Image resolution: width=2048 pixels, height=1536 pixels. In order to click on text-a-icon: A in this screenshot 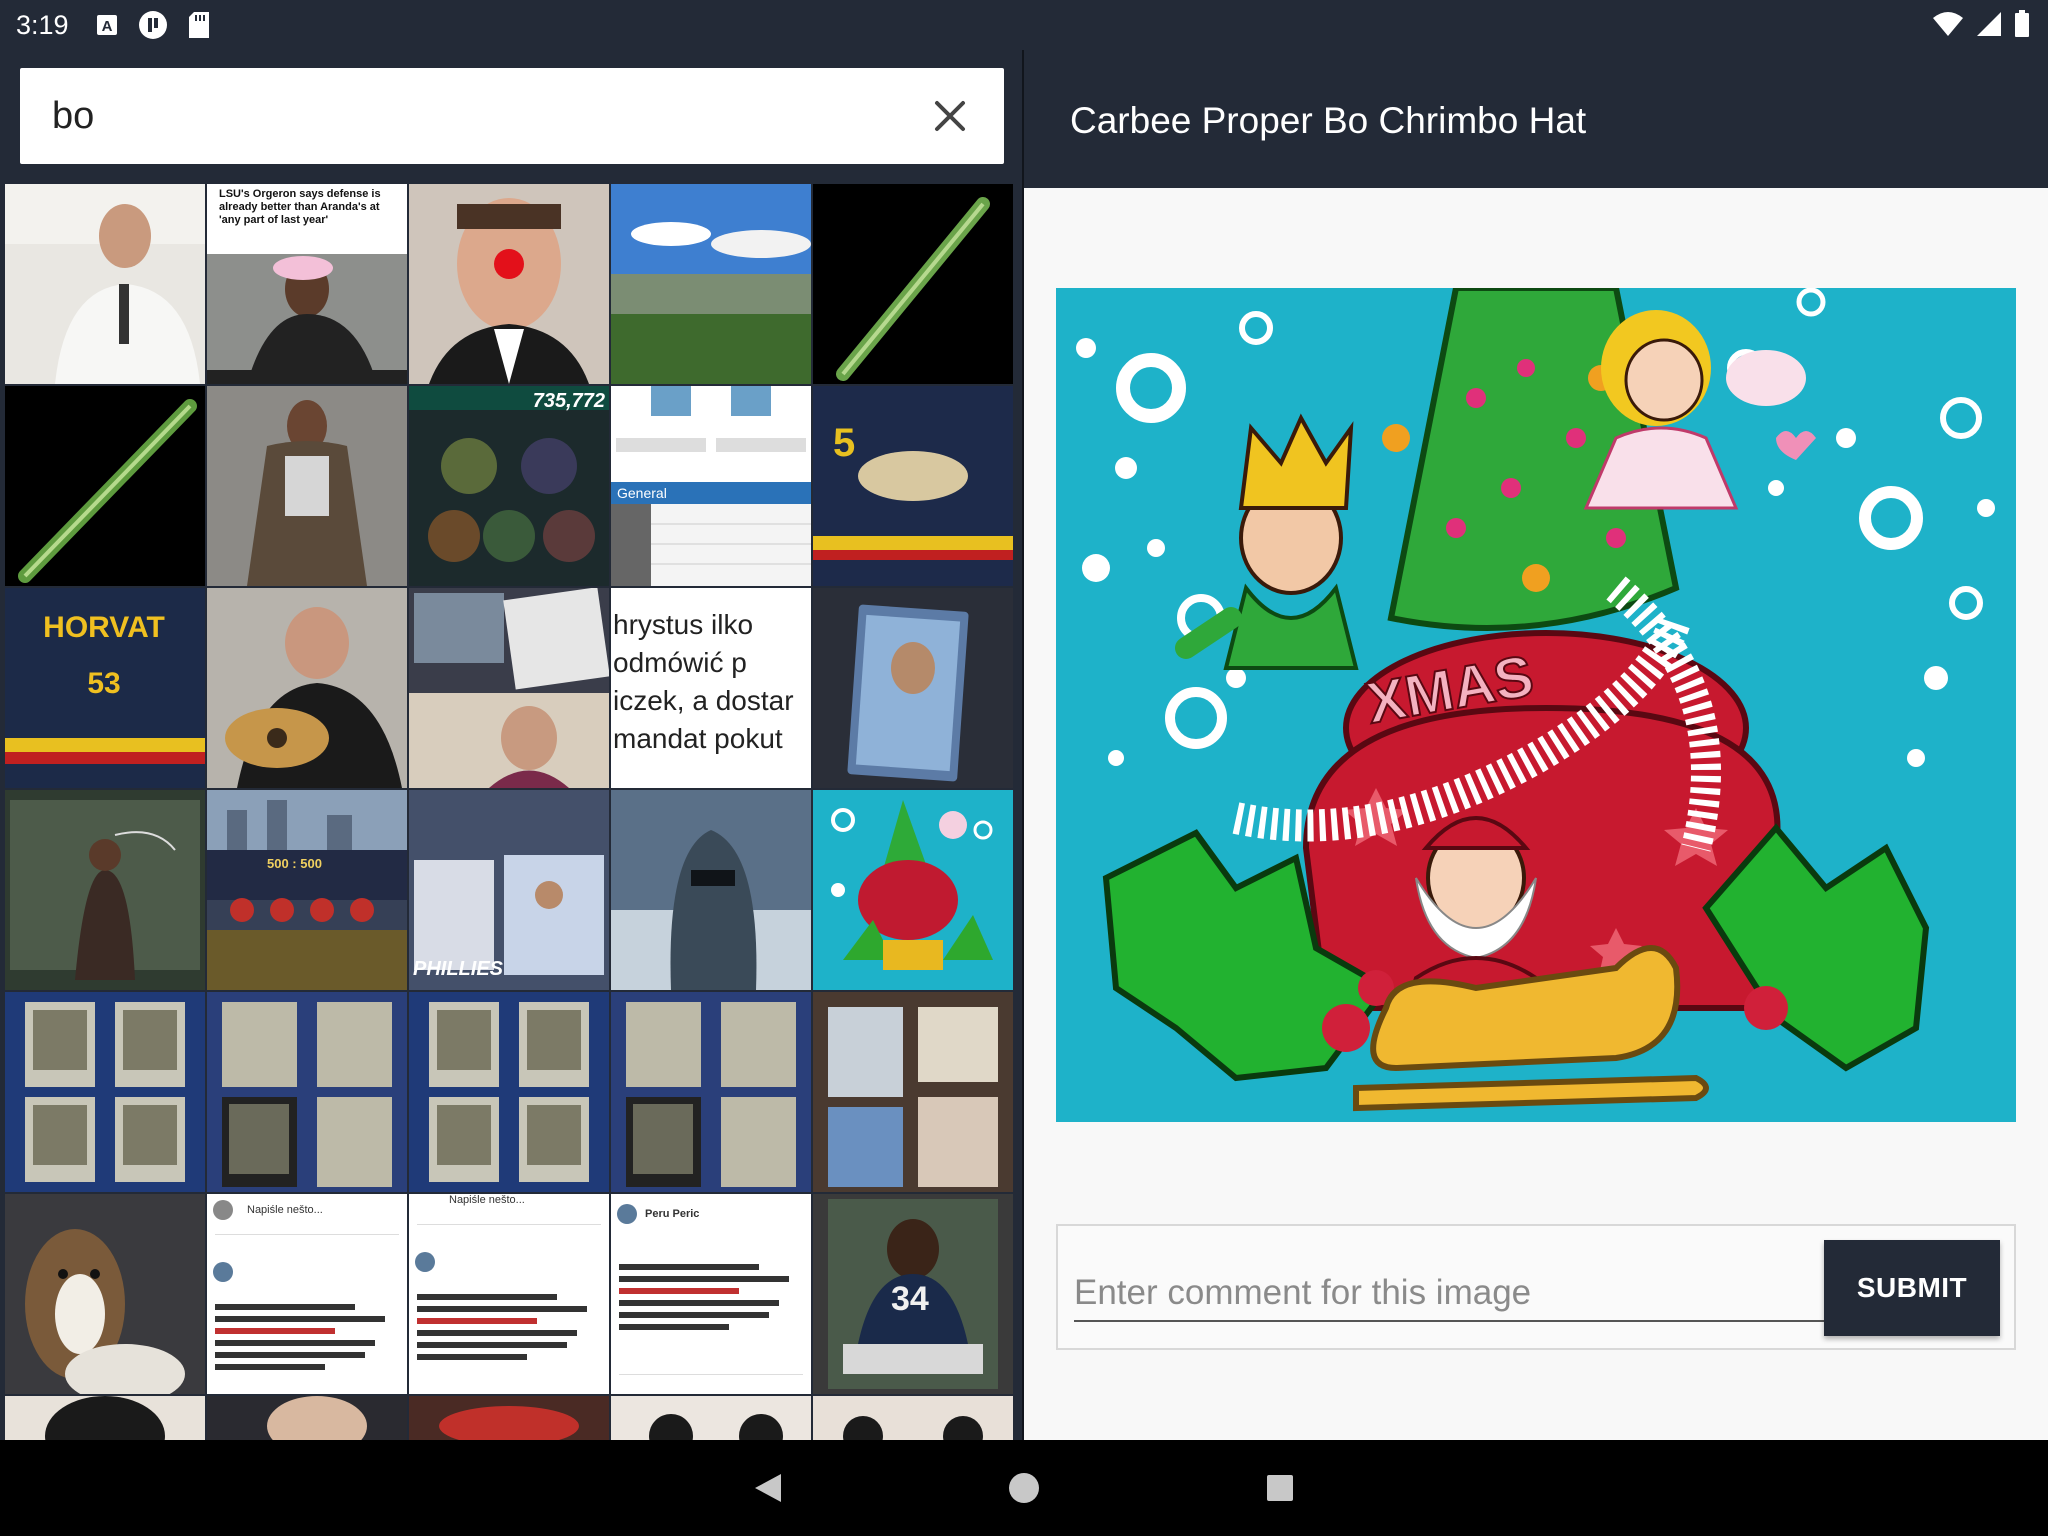, I will do `click(107, 25)`.